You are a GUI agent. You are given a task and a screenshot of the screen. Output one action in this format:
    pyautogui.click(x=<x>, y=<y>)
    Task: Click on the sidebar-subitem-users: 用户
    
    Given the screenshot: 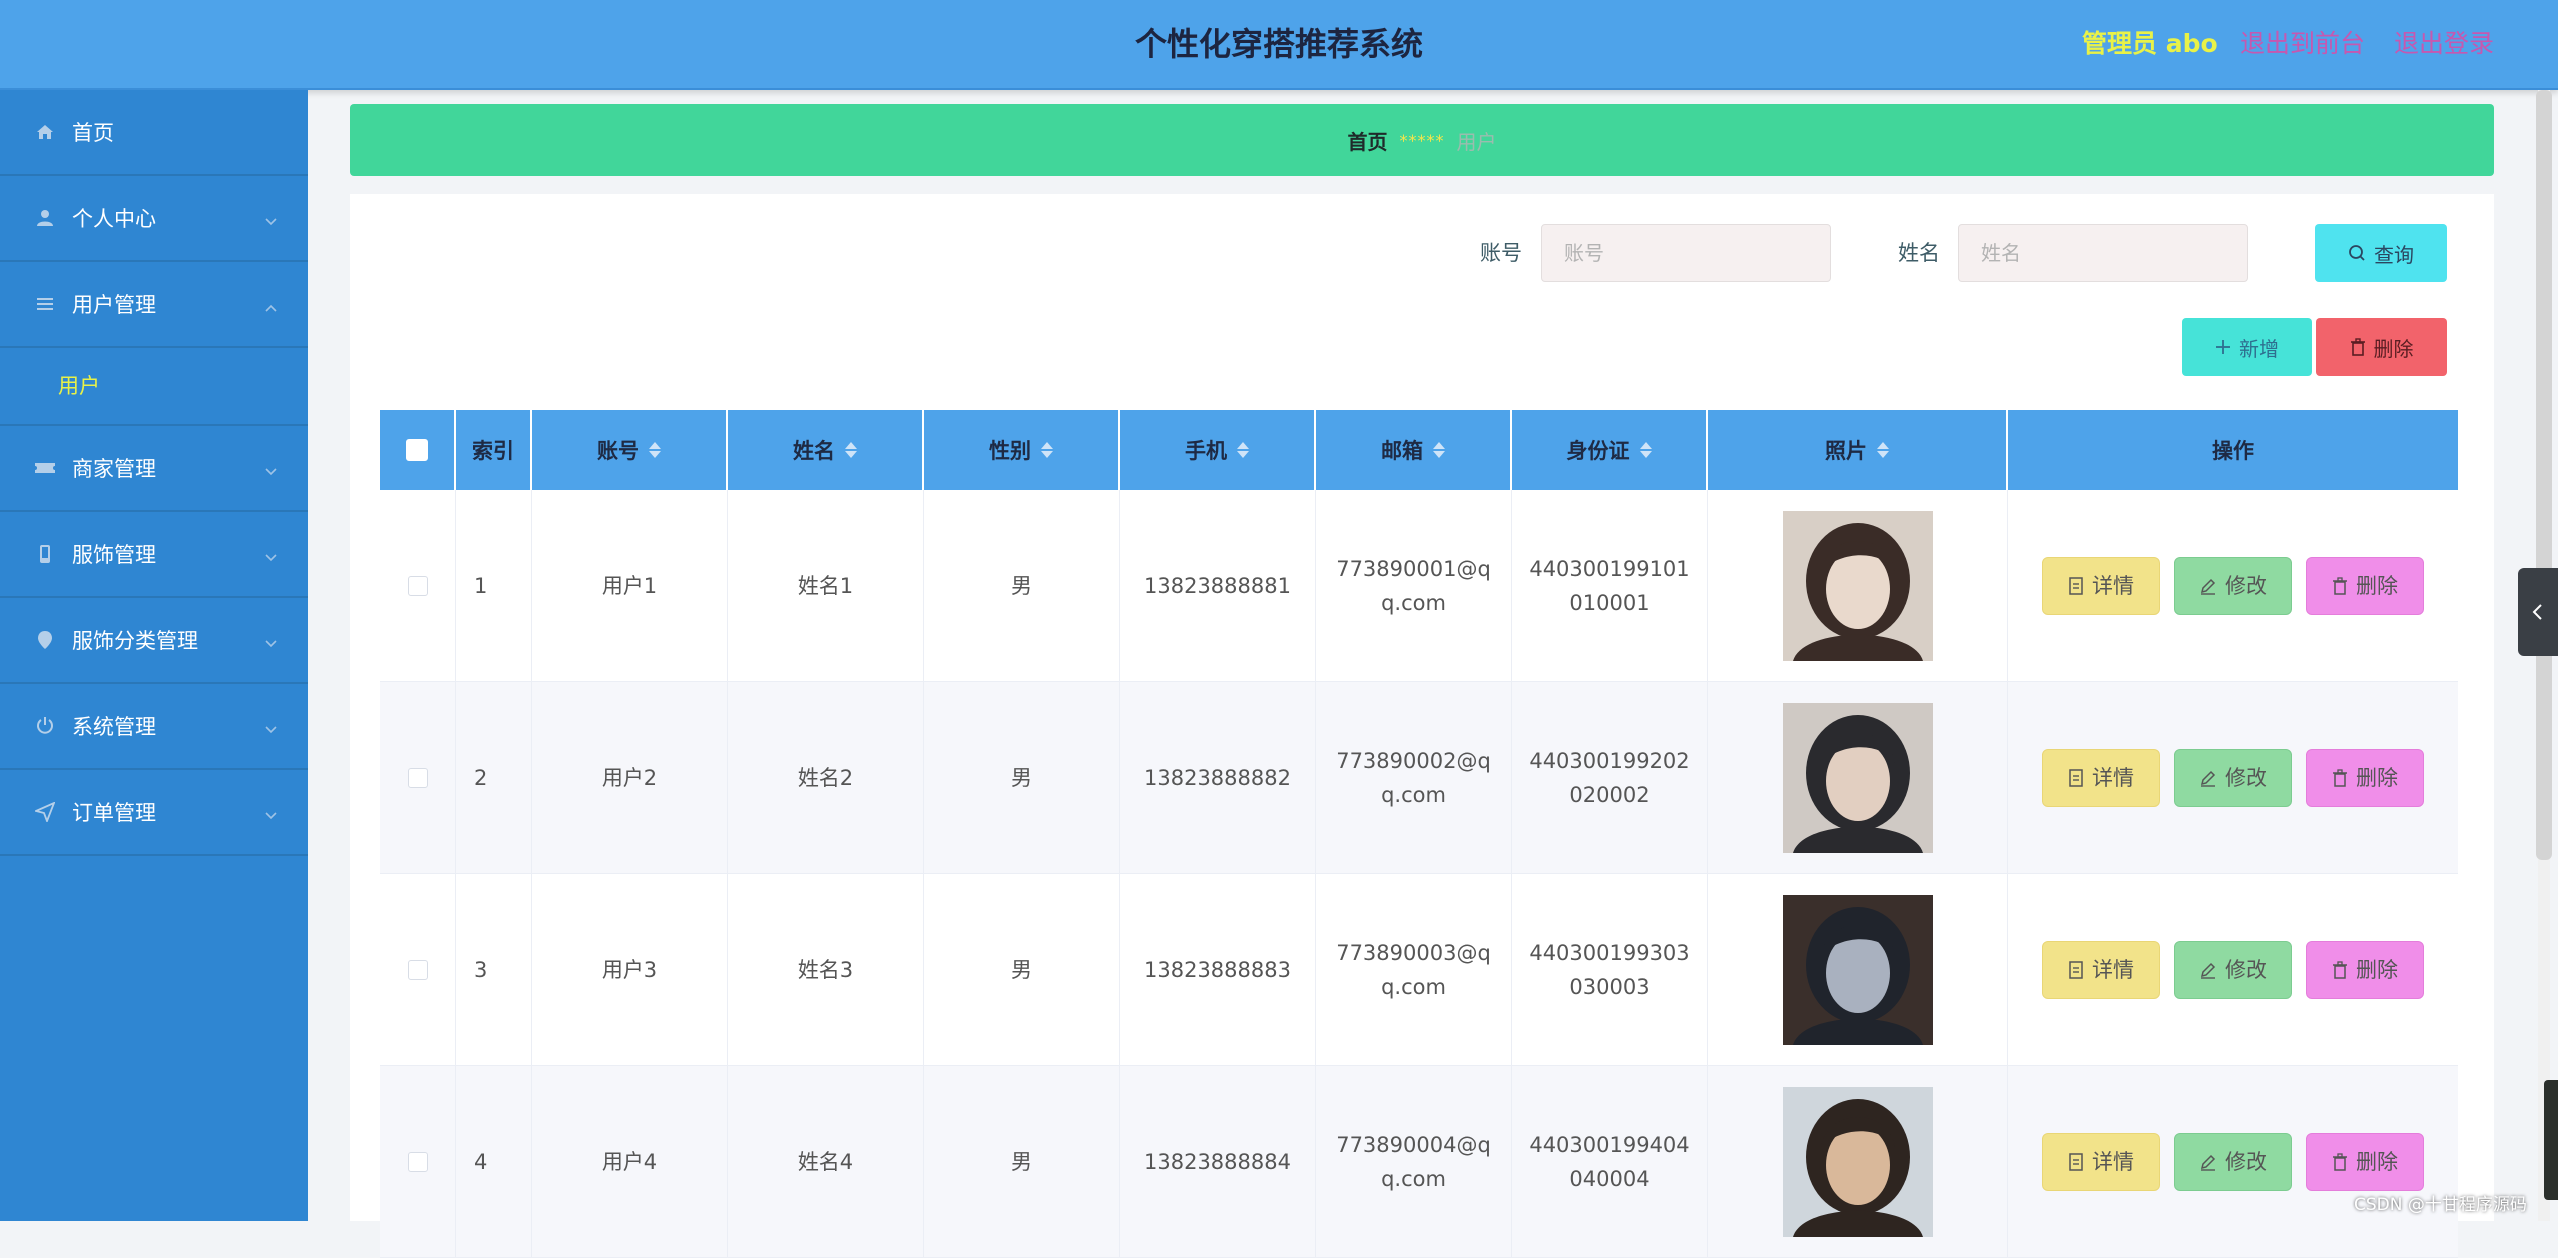 What is the action you would take?
    pyautogui.click(x=154, y=387)
    